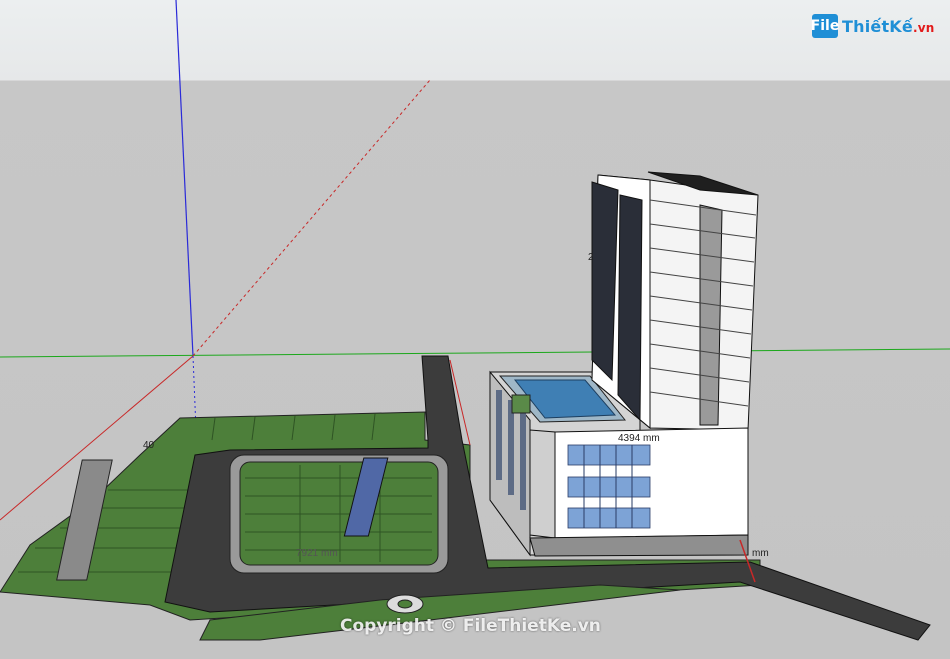 This screenshot has width=950, height=659. What do you see at coordinates (591, 257) in the screenshot?
I see `dimension-tower-height: 2` at bounding box center [591, 257].